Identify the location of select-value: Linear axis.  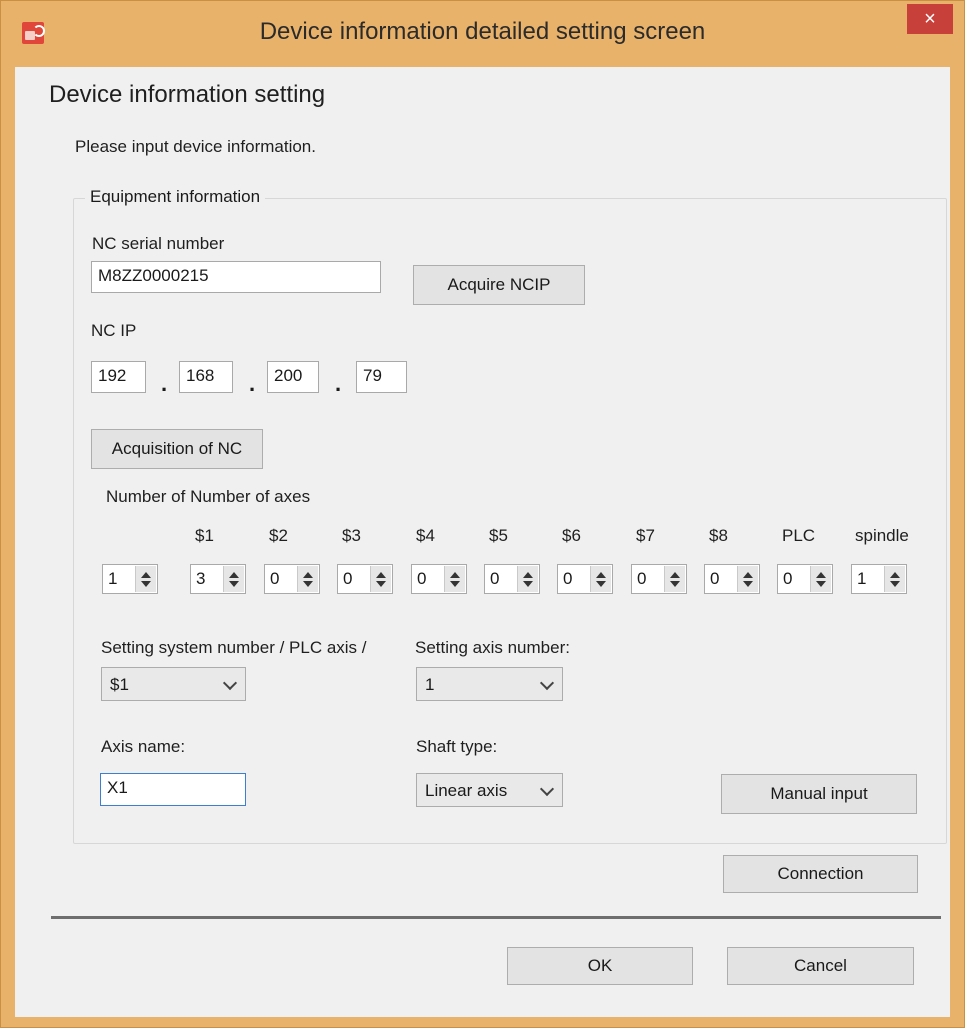
(466, 790).